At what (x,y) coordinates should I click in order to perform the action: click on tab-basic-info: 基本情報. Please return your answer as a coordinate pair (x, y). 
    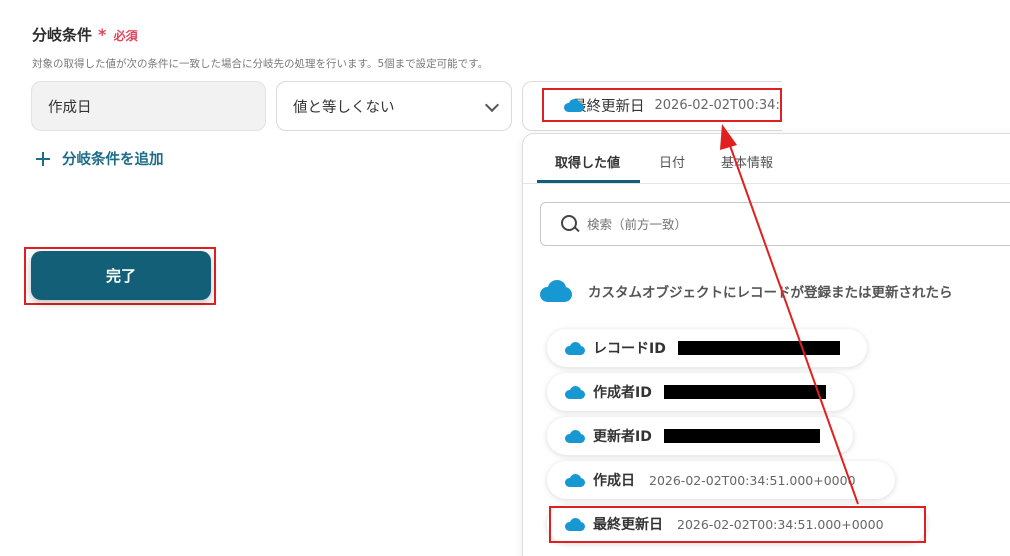
    Looking at the image, I should click on (747, 161).